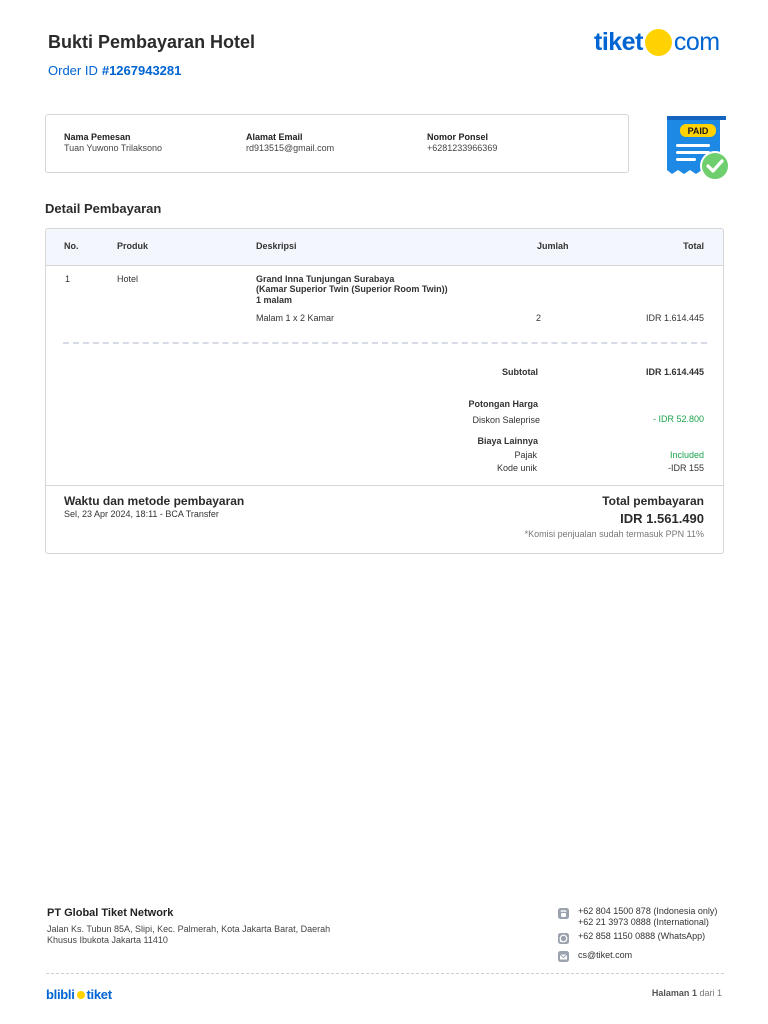 The image size is (768, 1024). I want to click on col-product: Produk, so click(133, 246).